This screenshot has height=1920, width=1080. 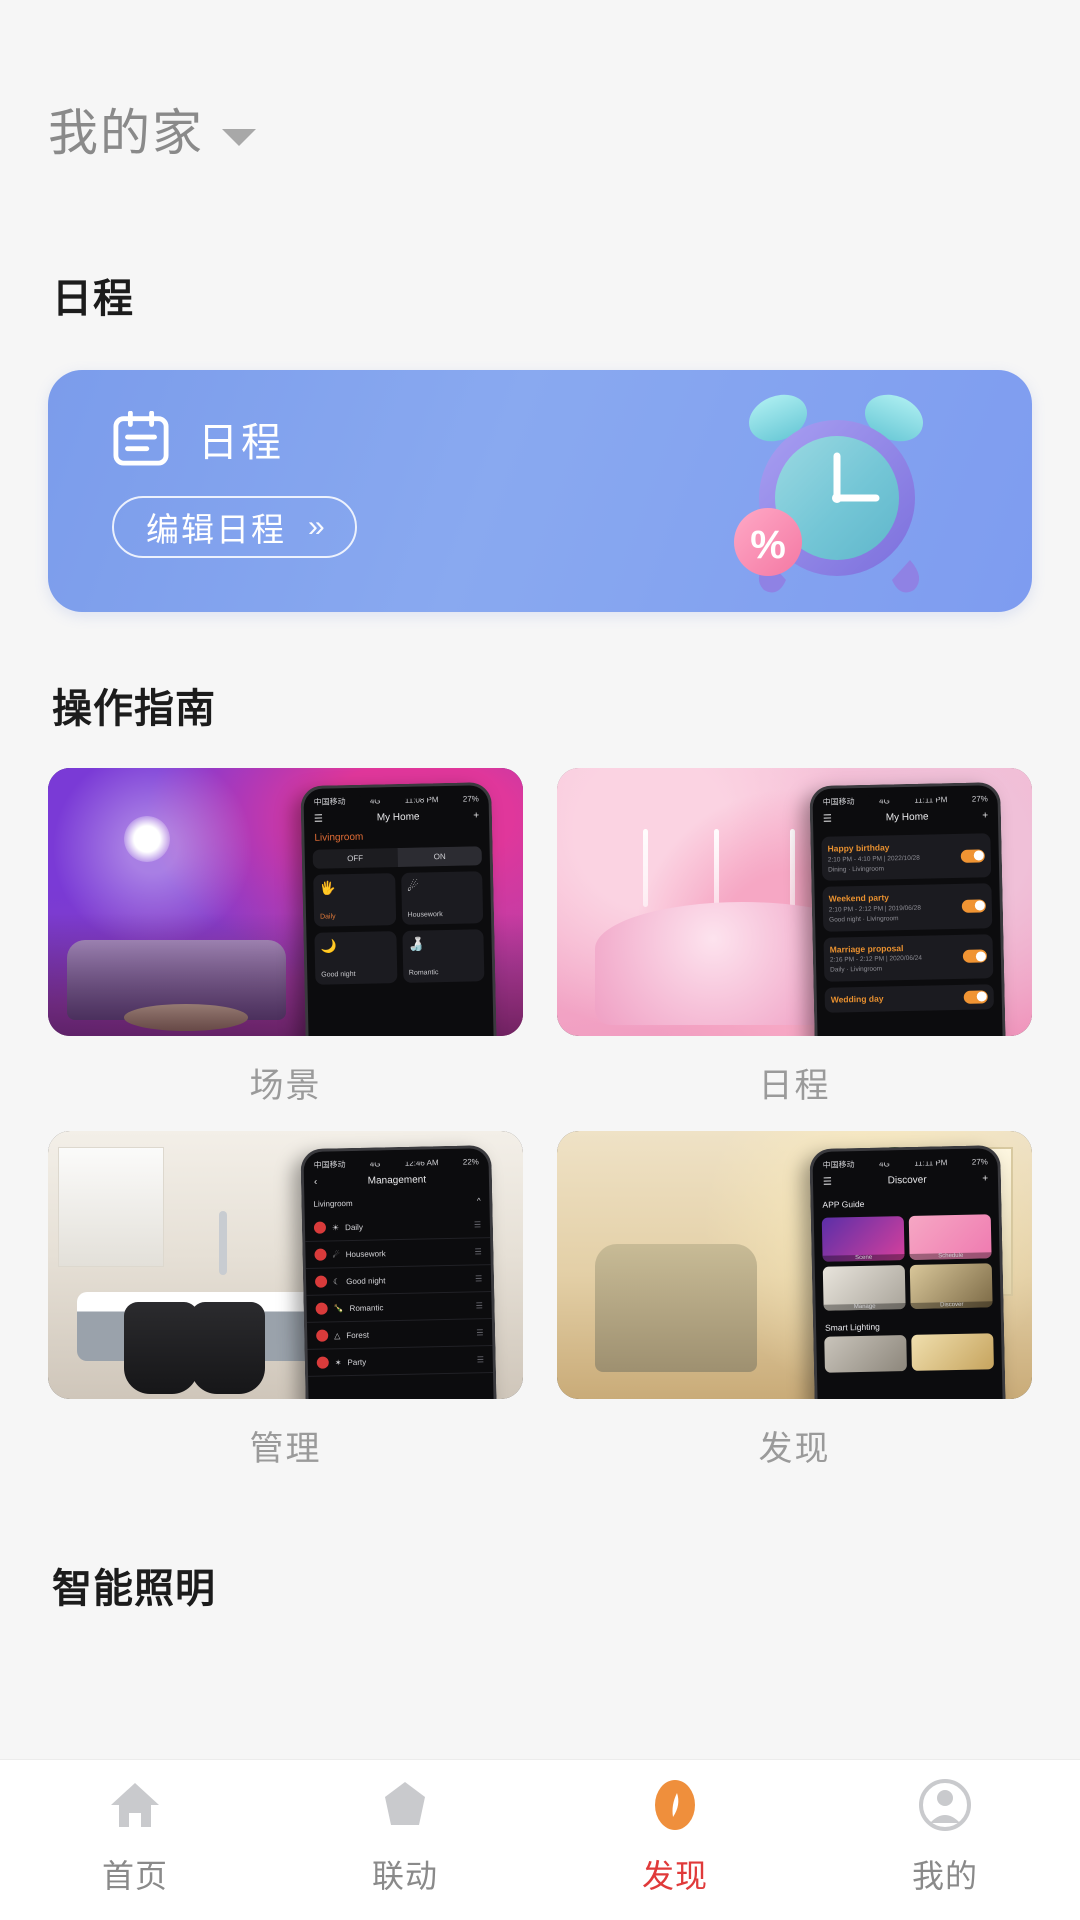 I want to click on discover-card-caption: Scene, so click(x=864, y=1258).